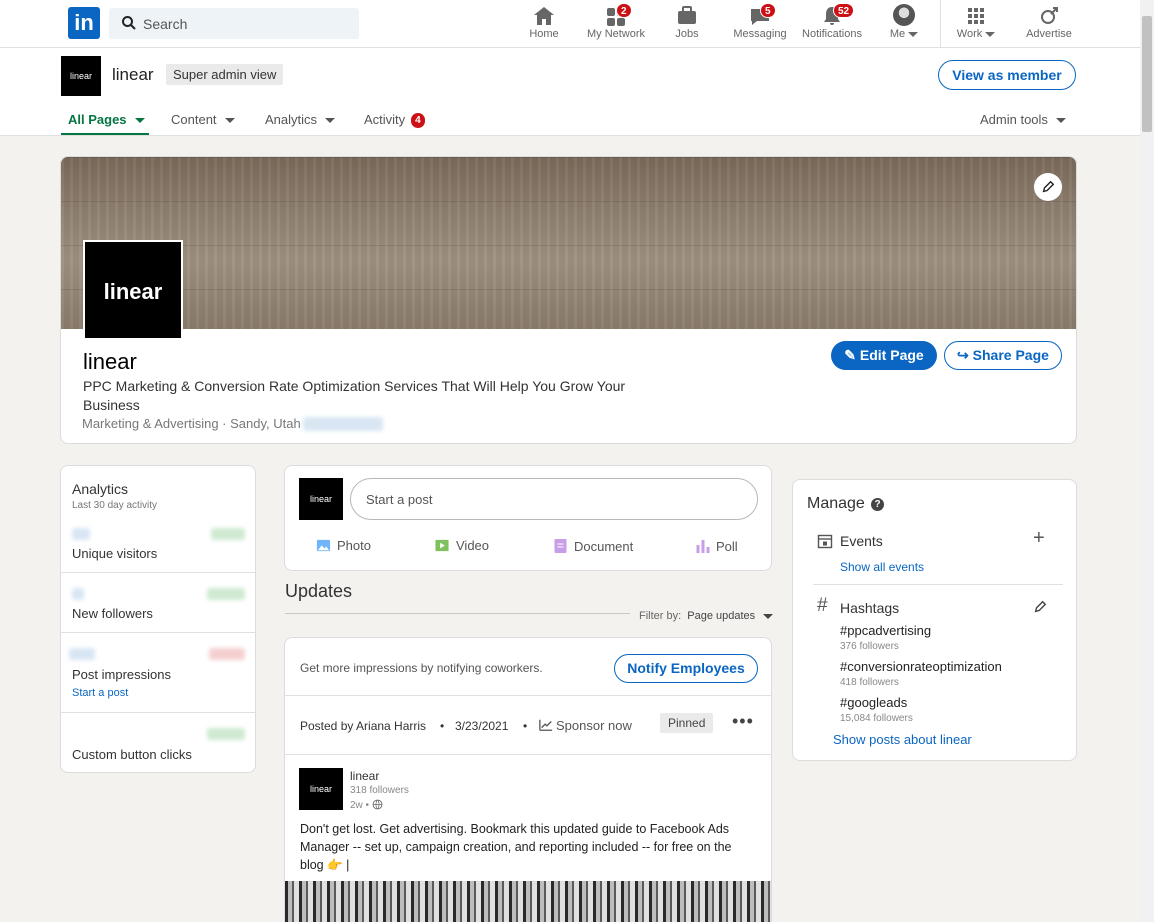  I want to click on search-placeholder: Search, so click(165, 24).